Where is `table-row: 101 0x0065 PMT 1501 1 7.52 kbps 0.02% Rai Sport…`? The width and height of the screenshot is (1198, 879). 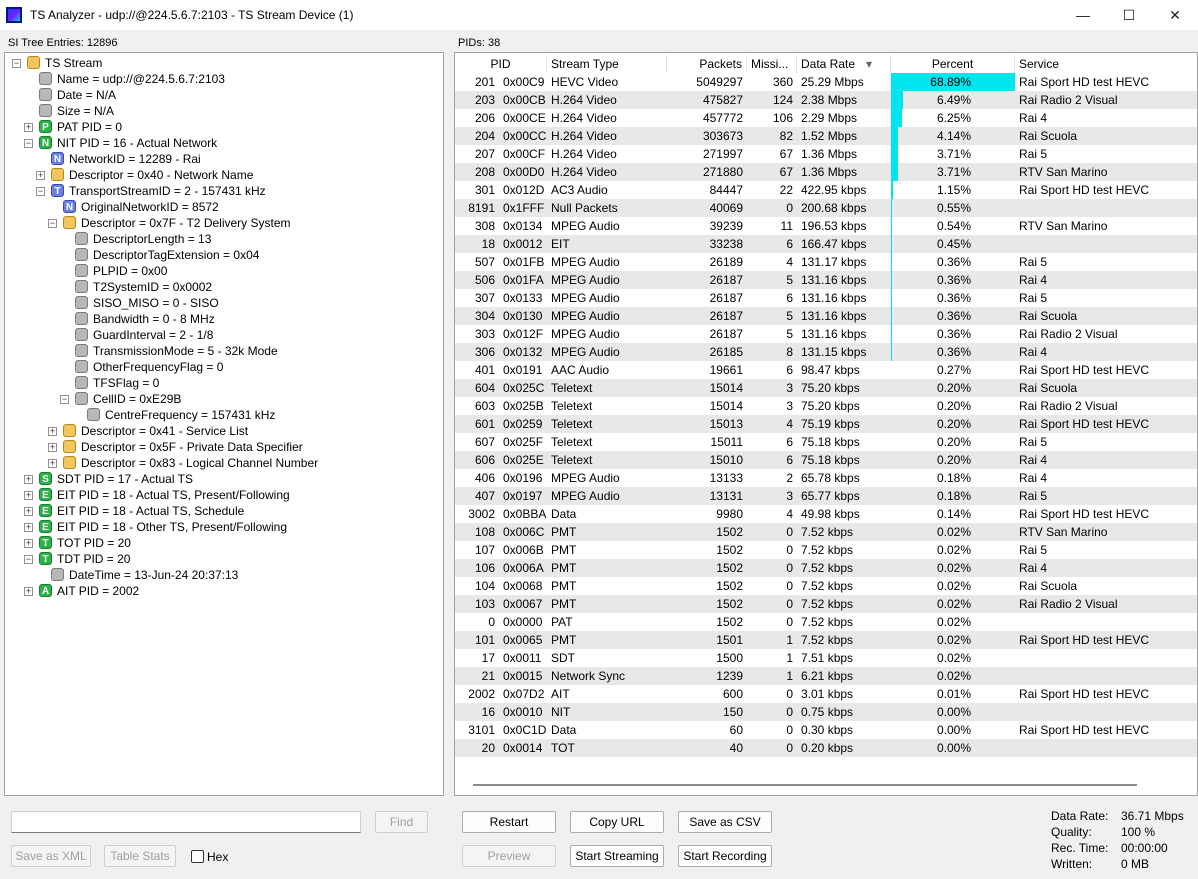 table-row: 101 0x0065 PMT 1501 1 7.52 kbps 0.02% Rai Sport… is located at coordinates (826, 640).